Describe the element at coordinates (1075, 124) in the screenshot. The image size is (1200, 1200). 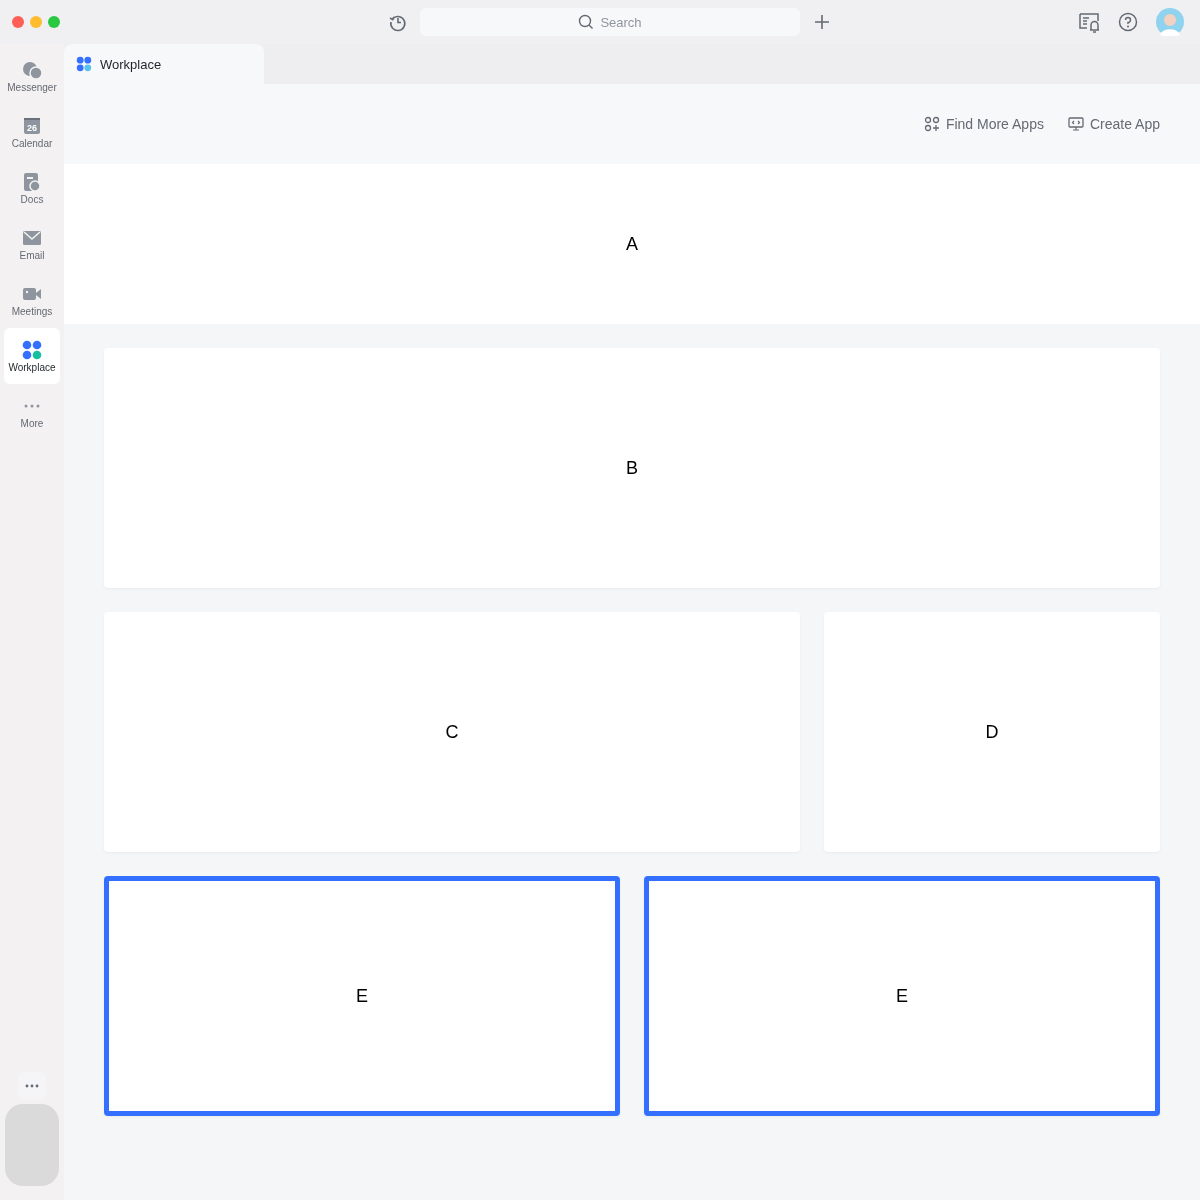
I see `monitor-code-icon` at that location.